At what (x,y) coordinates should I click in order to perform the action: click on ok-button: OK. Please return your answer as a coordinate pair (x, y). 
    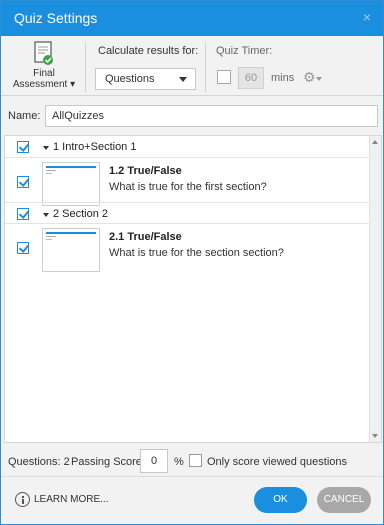
    Looking at the image, I should click on (280, 500).